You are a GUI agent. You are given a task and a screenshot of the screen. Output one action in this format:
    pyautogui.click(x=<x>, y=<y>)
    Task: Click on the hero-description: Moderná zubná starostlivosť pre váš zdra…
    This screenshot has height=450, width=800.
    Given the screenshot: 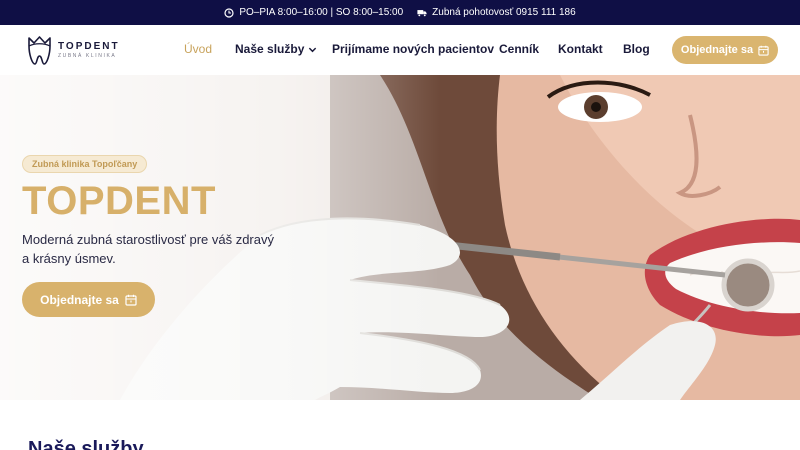 What is the action you would take?
    pyautogui.click(x=148, y=249)
    